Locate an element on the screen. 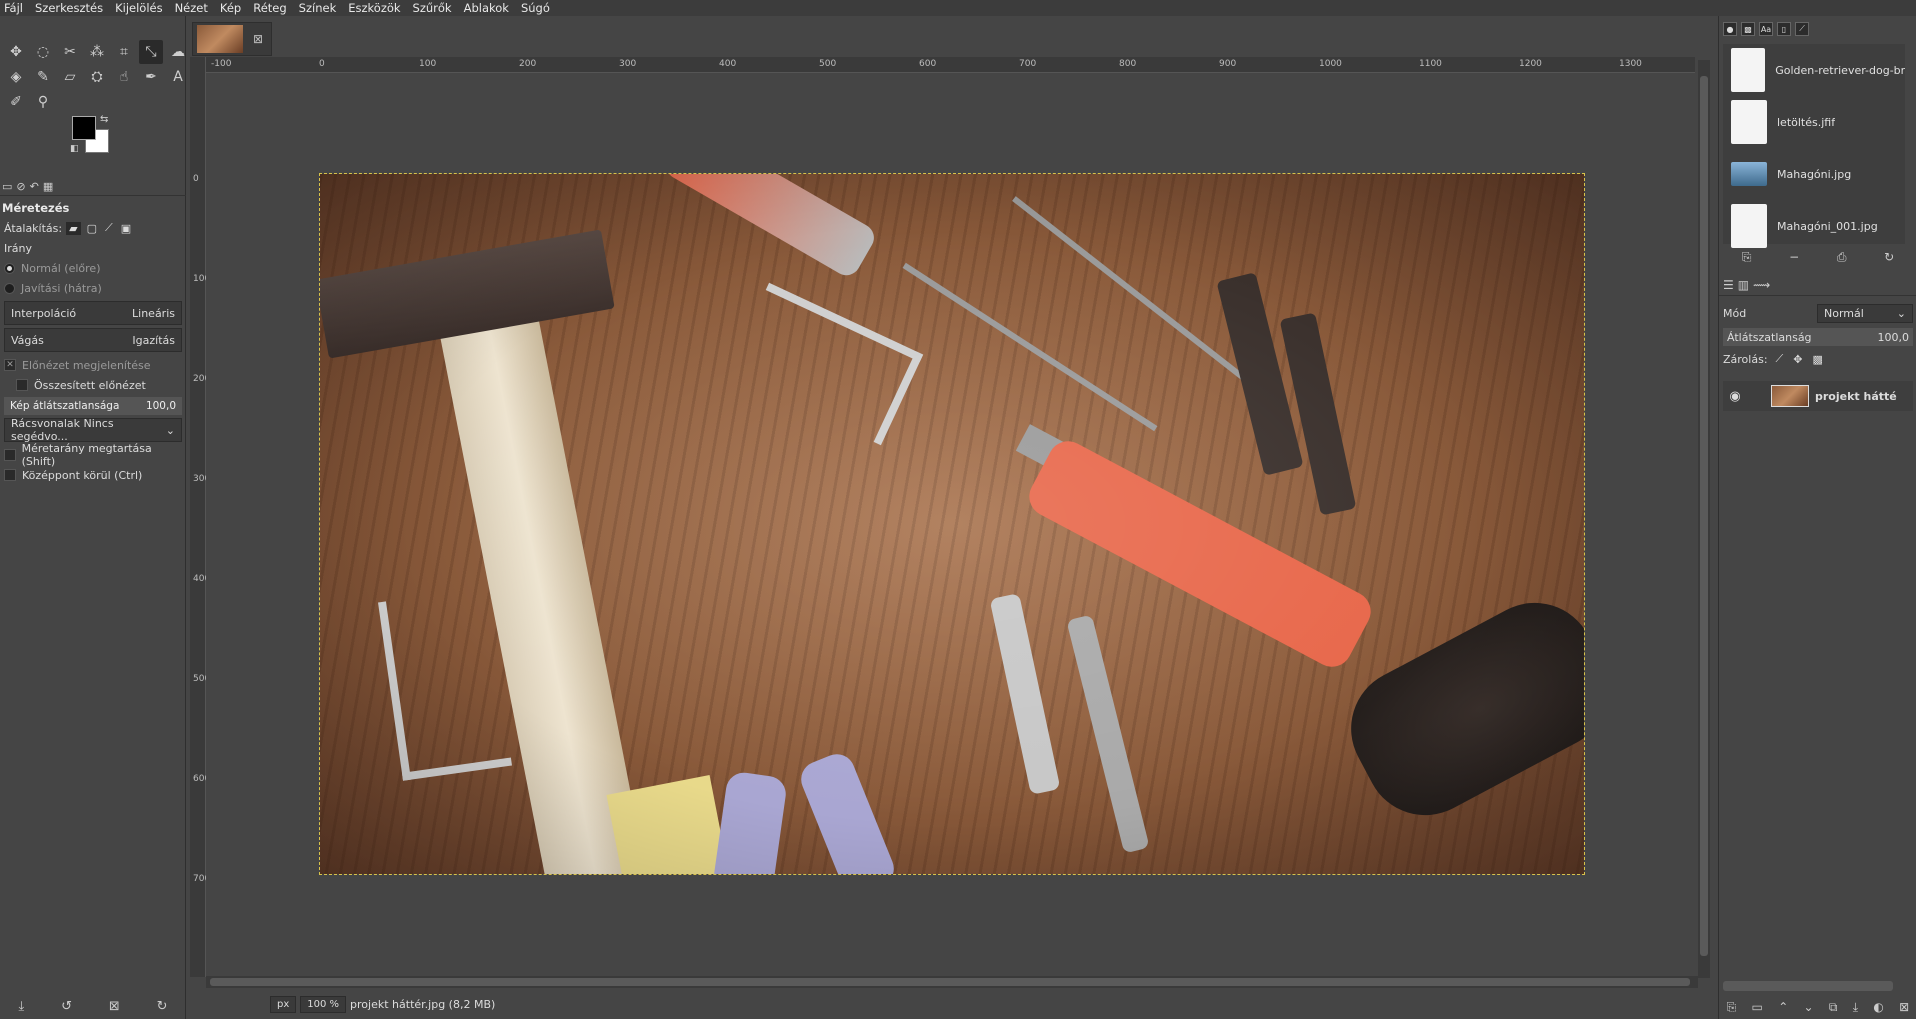  delete-layer-icon: ⊠ is located at coordinates (1904, 1007).